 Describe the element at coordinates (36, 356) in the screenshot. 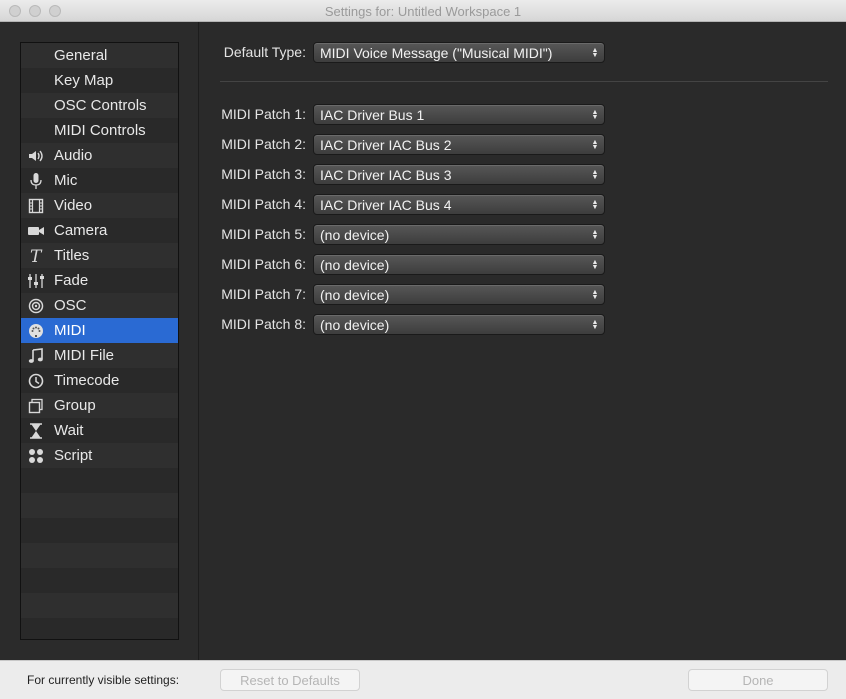

I see `music-note-icon` at that location.